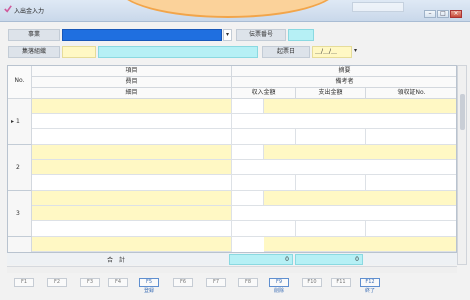 The width and height of the screenshot is (470, 300). Describe the element at coordinates (360, 106) in the screenshot. I see `row1-tekiyo` at that location.